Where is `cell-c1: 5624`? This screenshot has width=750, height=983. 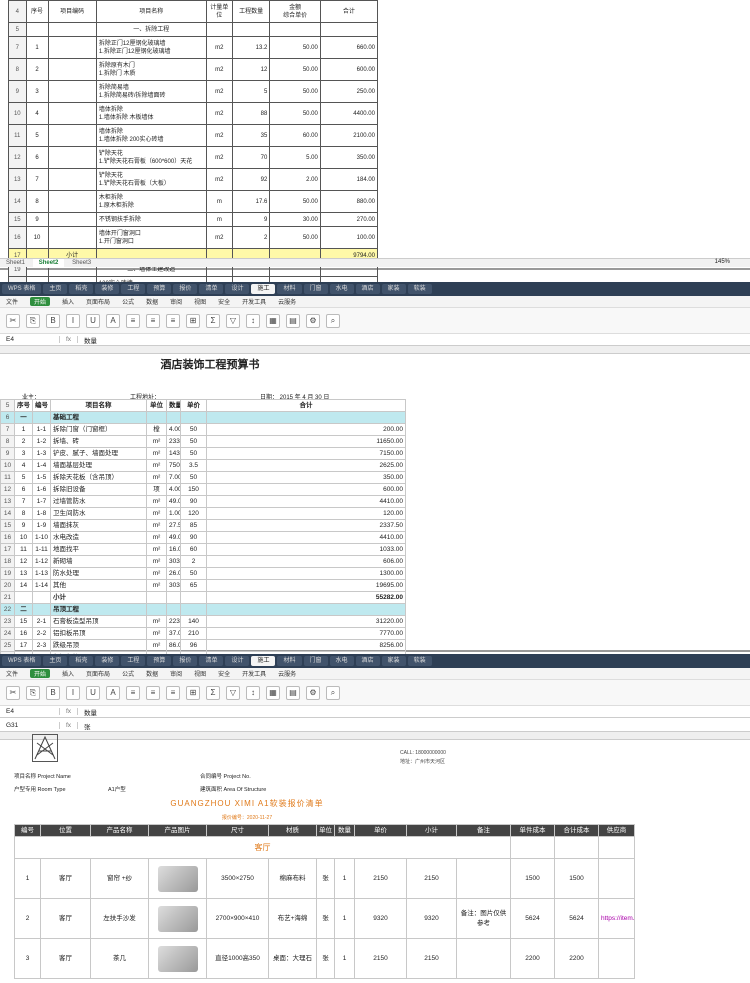 cell-c1: 5624 is located at coordinates (532, 918).